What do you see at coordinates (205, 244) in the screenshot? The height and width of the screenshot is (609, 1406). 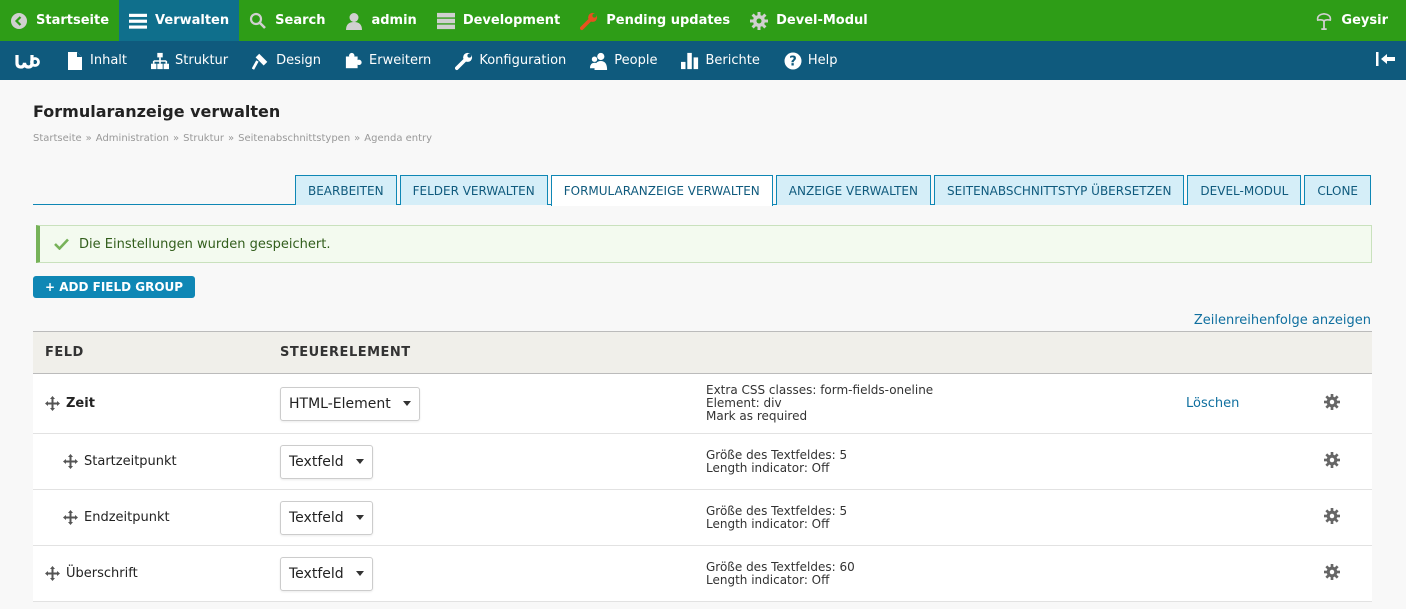 I see `status-message-text: Die Einstellungen wurden gespeichert.` at bounding box center [205, 244].